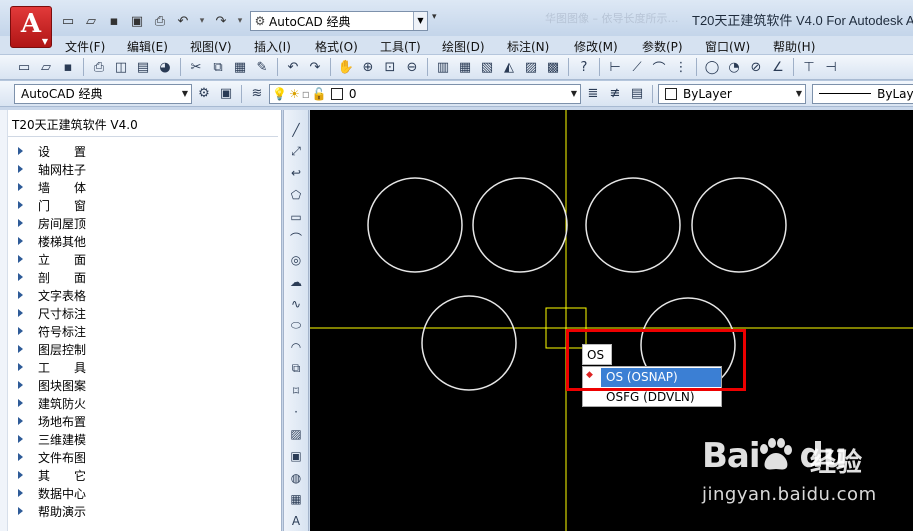  I want to click on menu-window: 窗口(W), so click(727, 46).